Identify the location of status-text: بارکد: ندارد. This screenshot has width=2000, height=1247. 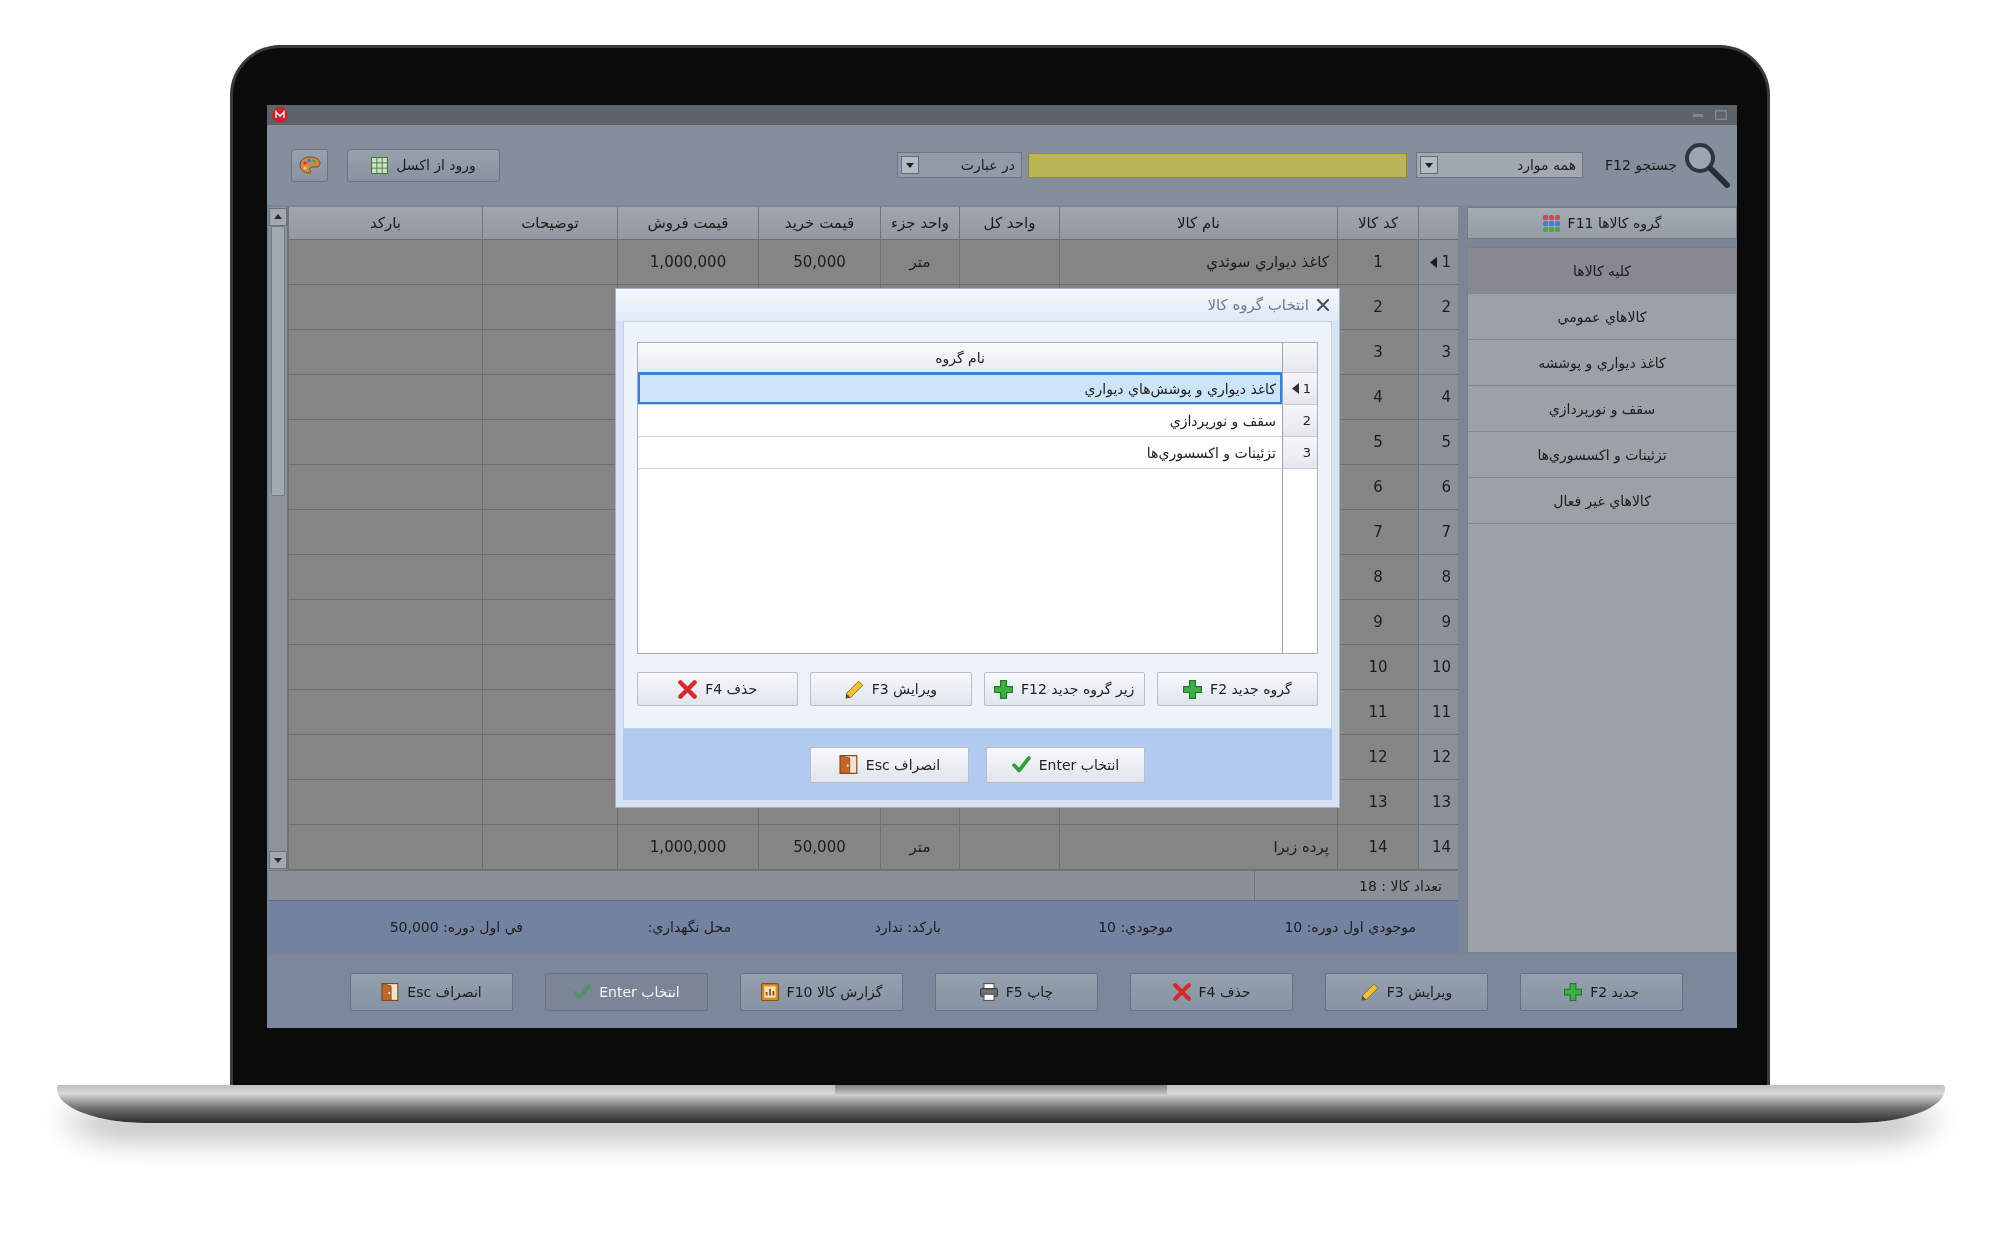
(907, 927).